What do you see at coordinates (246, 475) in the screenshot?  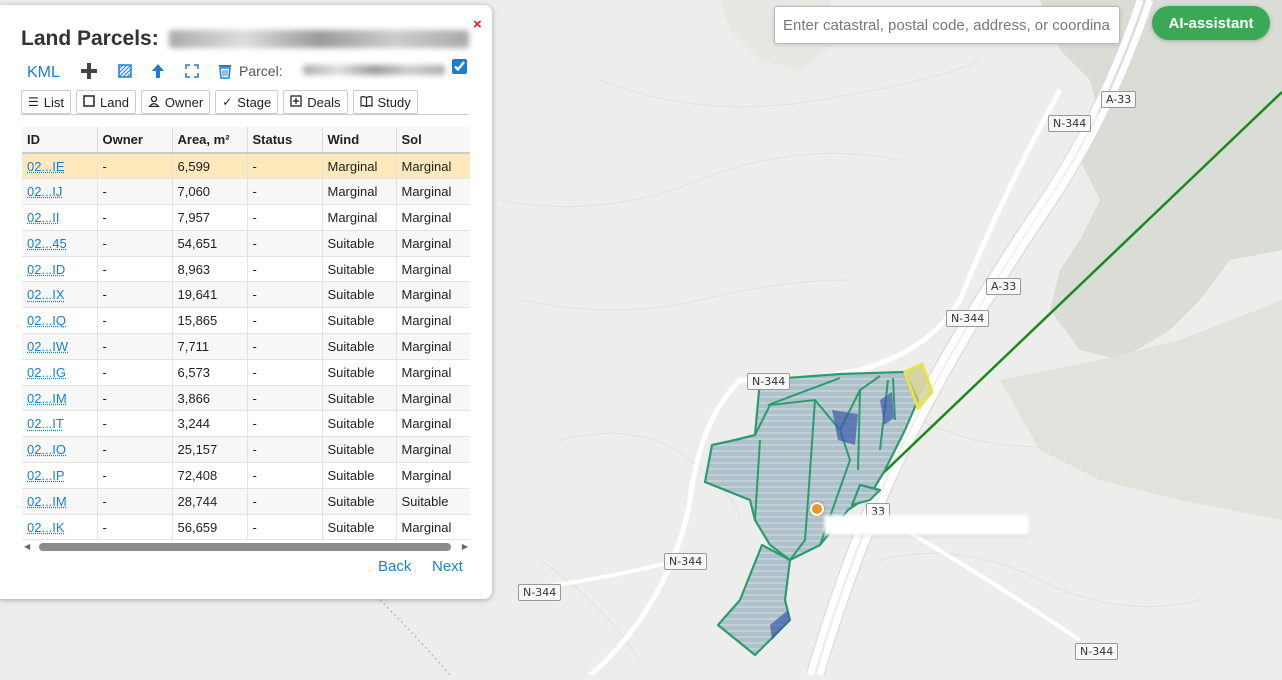 I see `table-row: 02...IP -72,408- Suitable Marginal` at bounding box center [246, 475].